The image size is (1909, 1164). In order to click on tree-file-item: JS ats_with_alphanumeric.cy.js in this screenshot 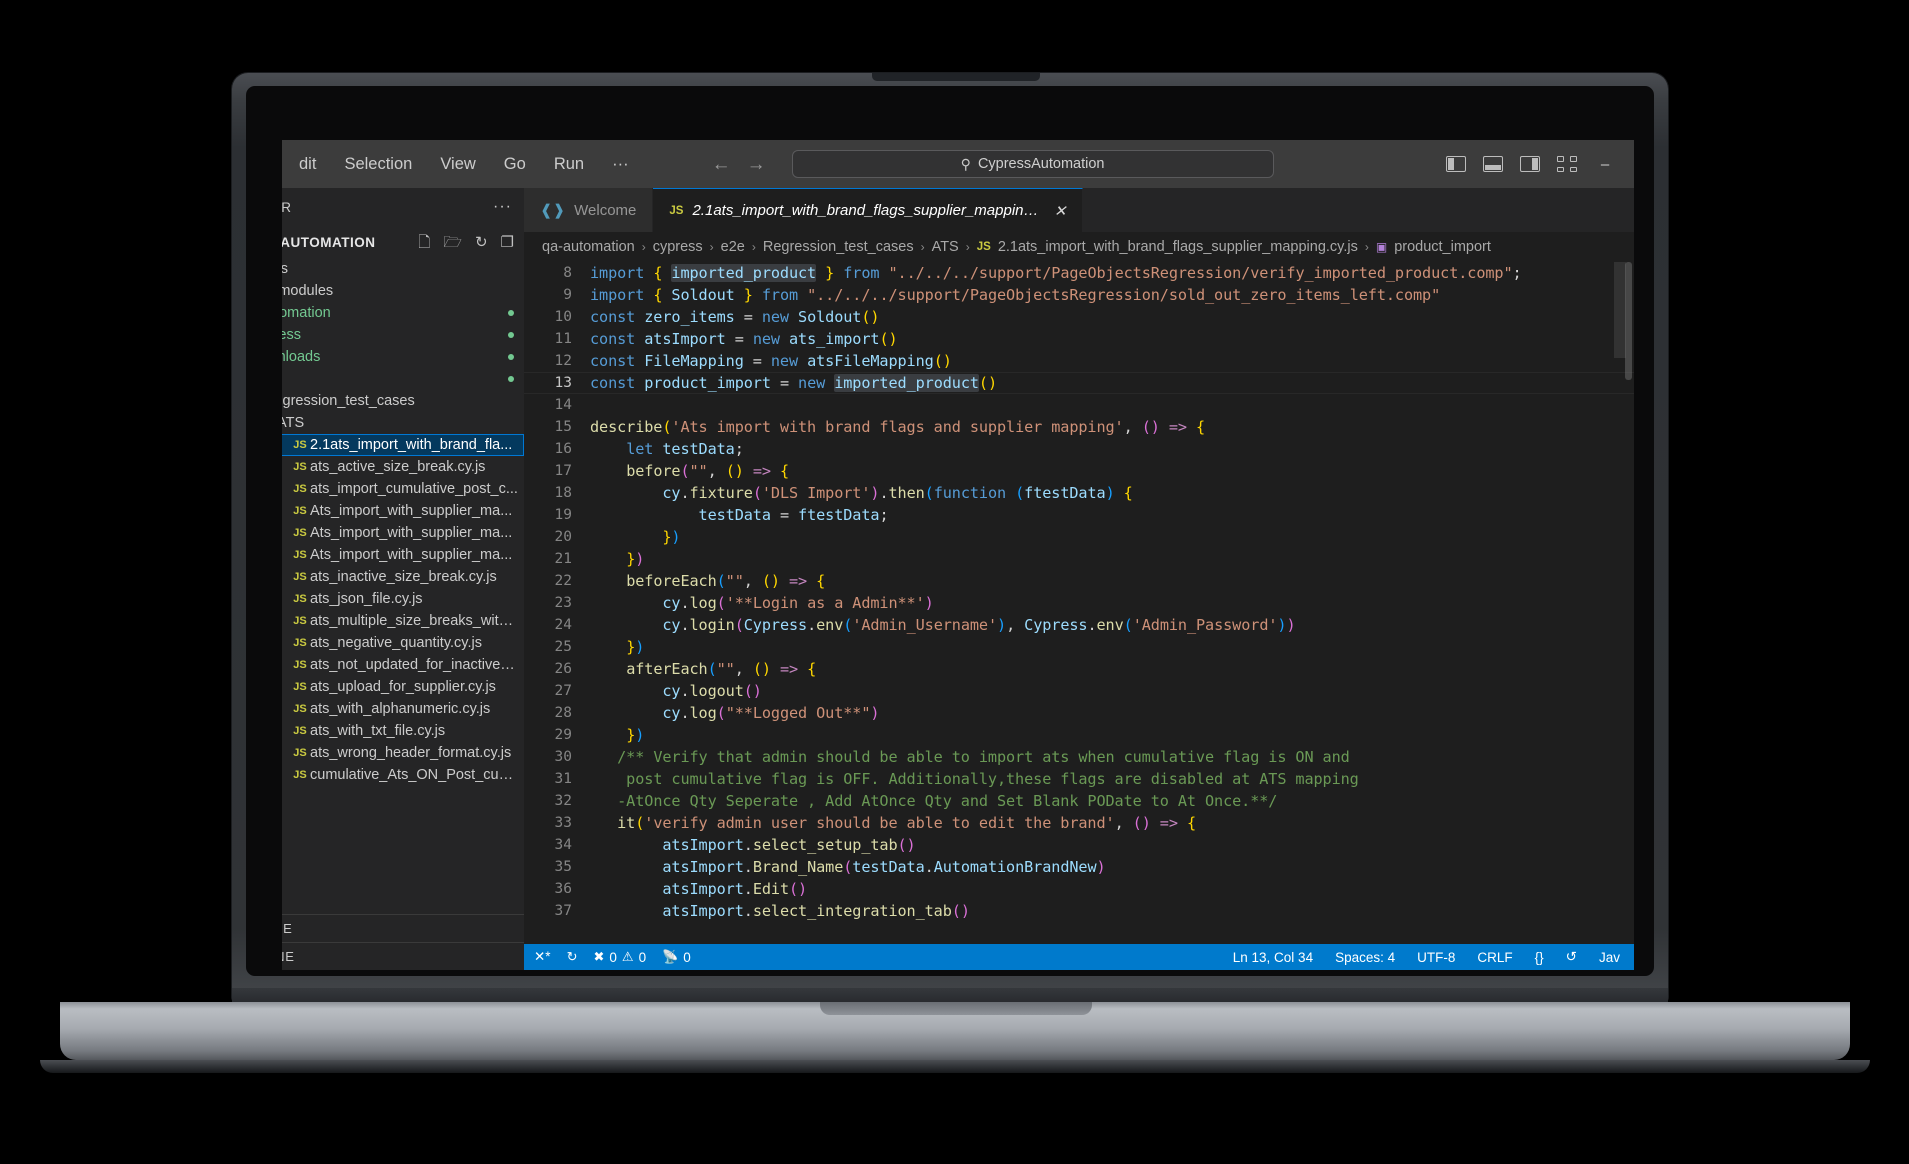, I will do `click(403, 709)`.